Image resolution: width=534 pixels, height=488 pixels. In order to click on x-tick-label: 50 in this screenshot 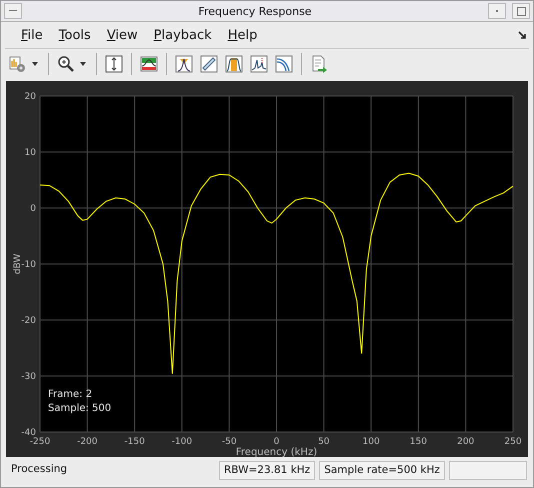, I will do `click(324, 442)`.